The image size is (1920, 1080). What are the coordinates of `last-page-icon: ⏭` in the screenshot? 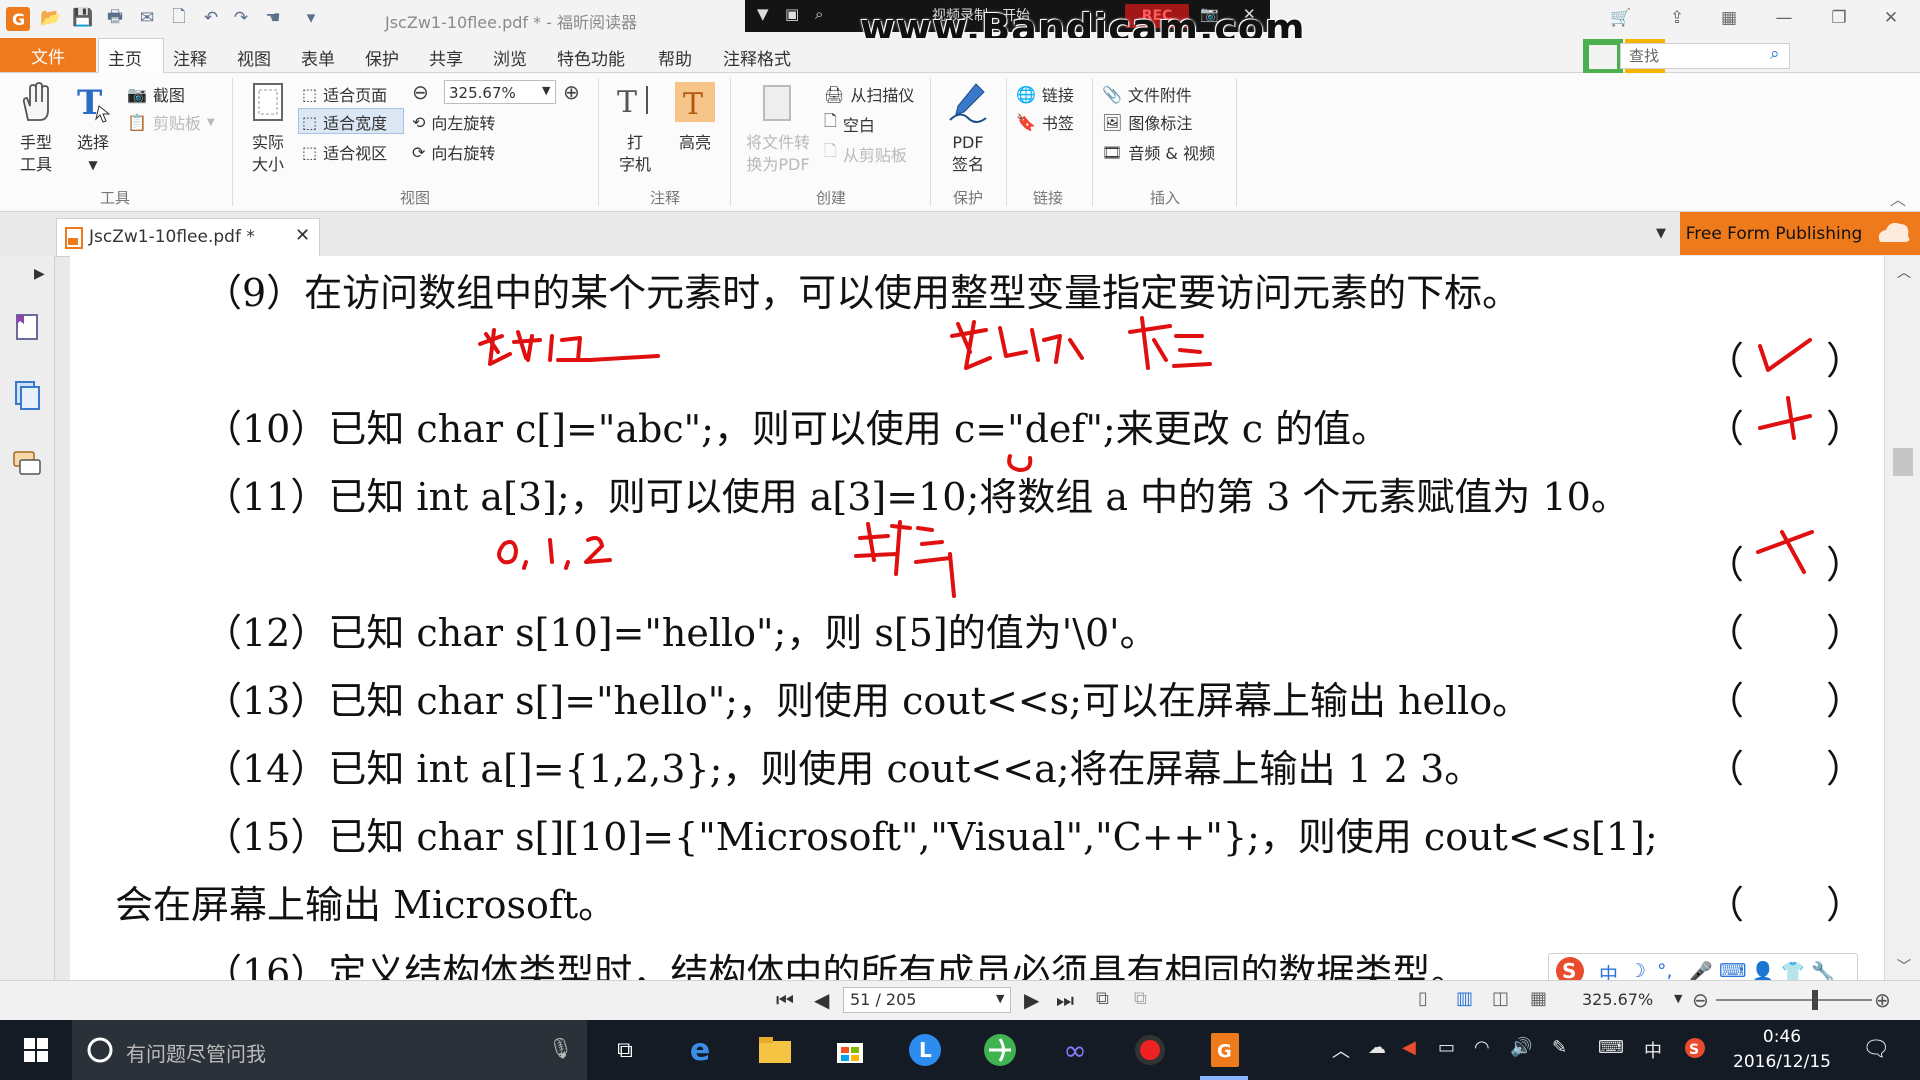 It's located at (1065, 1000).